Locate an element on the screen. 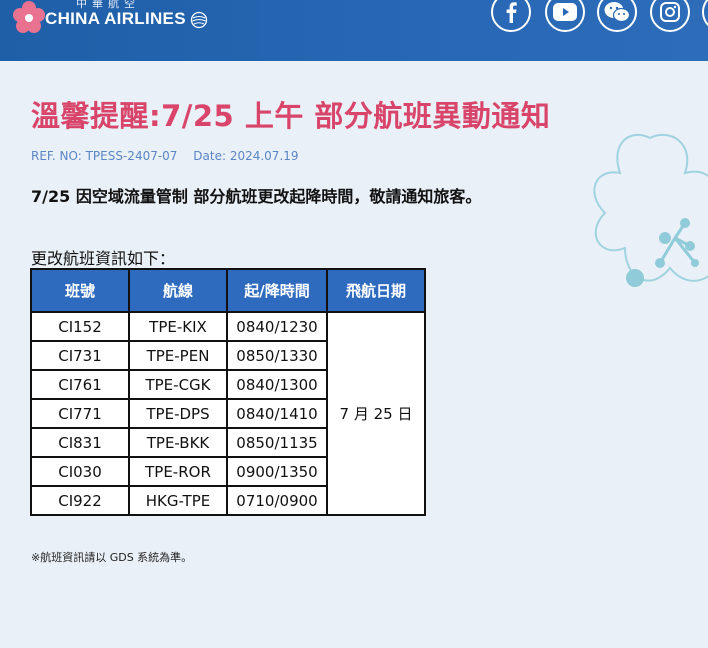  route-cell: TPE-DPS is located at coordinates (178, 413).